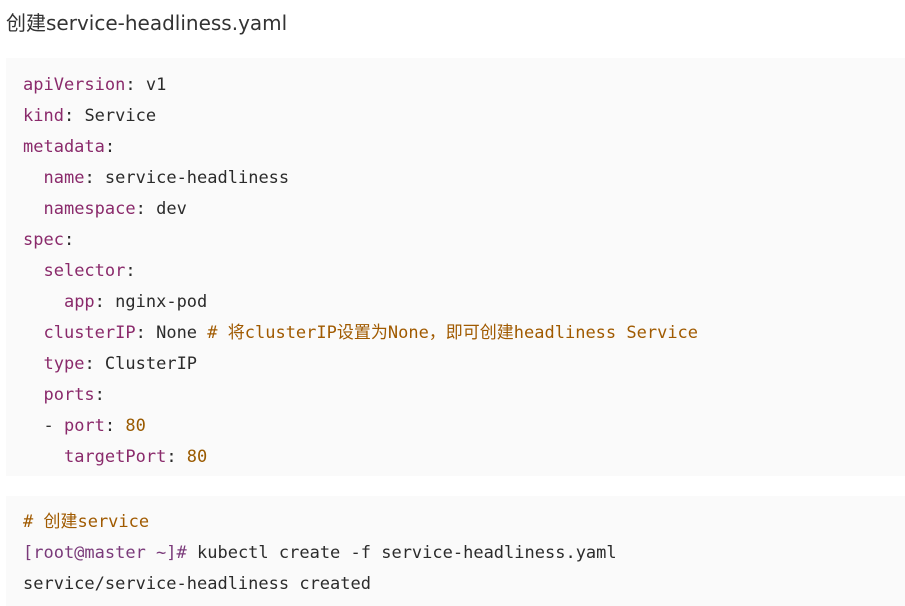  Describe the element at coordinates (464, 178) in the screenshot. I see `code-line: name: service-headliness` at that location.